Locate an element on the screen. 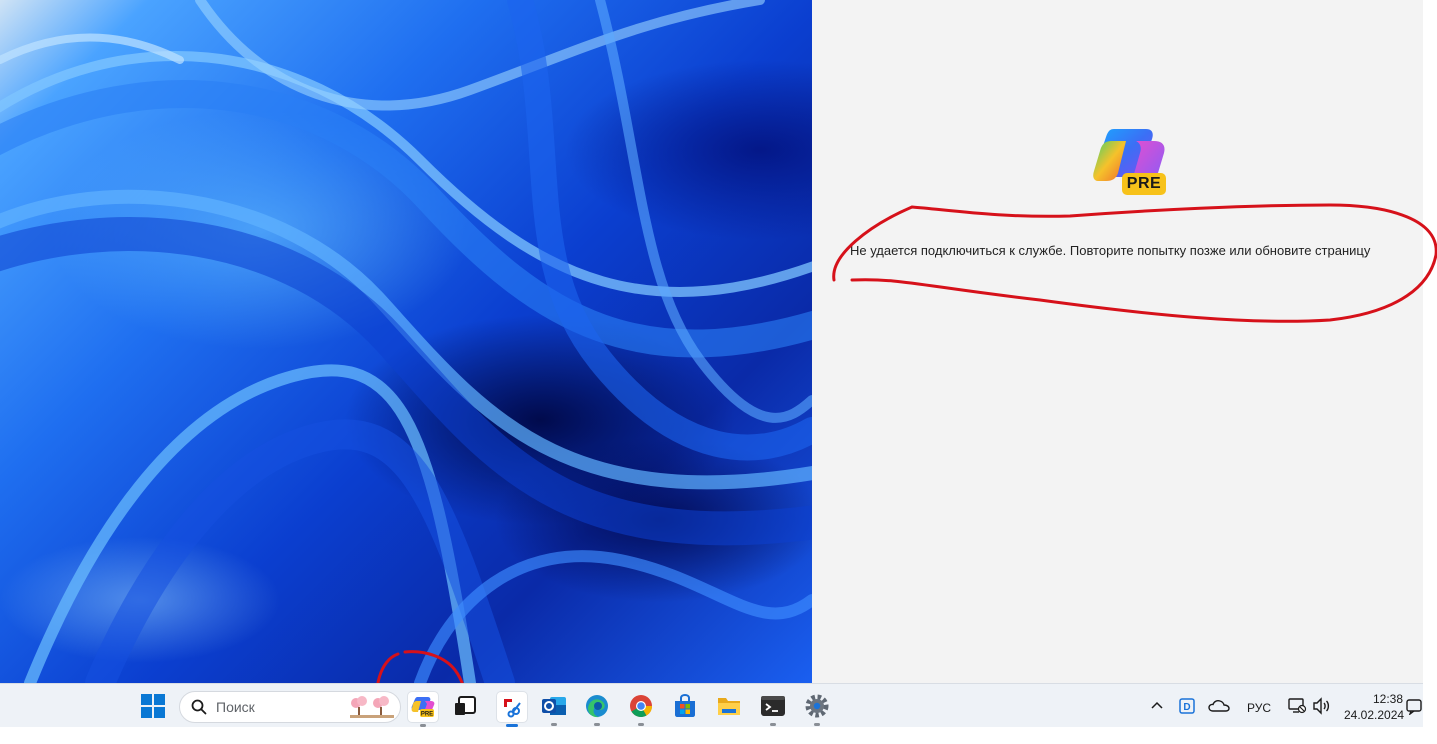 The height and width of the screenshot is (744, 1437). folder-icon is located at coordinates (729, 706).